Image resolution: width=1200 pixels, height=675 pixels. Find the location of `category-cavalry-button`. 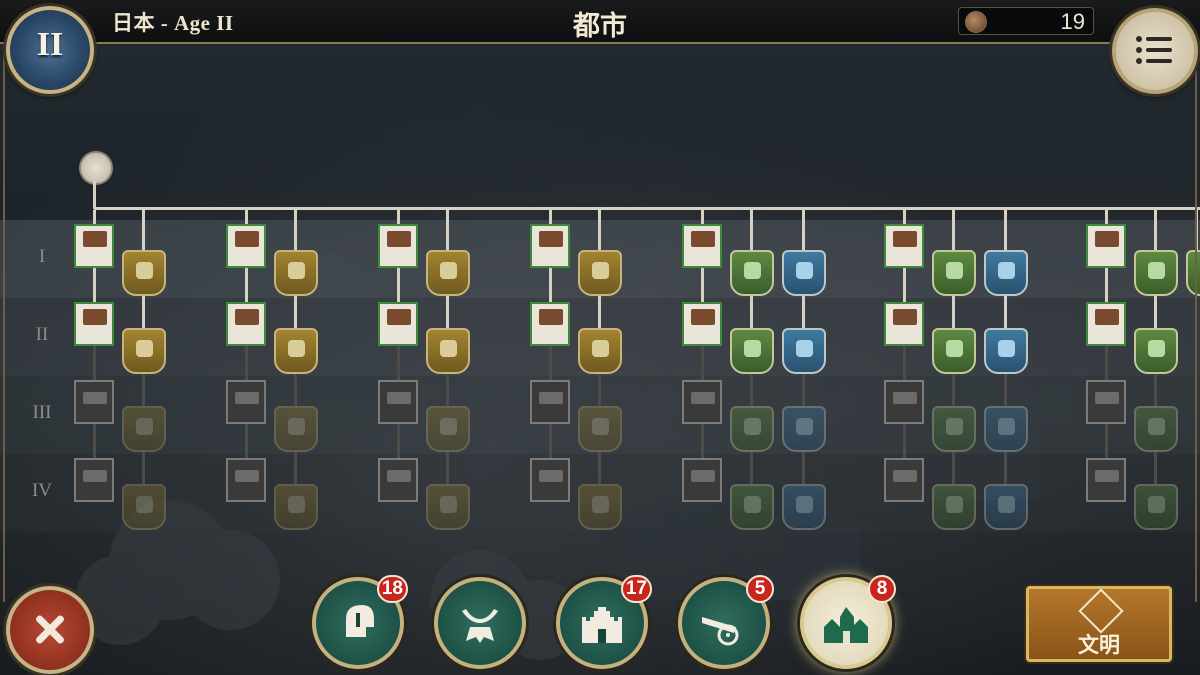

category-cavalry-button is located at coordinates (480, 623).